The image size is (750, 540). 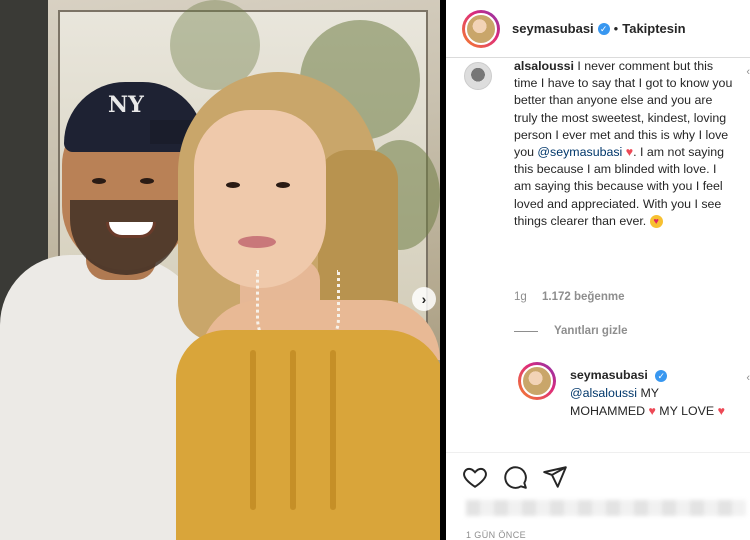 What do you see at coordinates (583, 297) in the screenshot?
I see `comment-likes-count: 1.172 beğenme` at bounding box center [583, 297].